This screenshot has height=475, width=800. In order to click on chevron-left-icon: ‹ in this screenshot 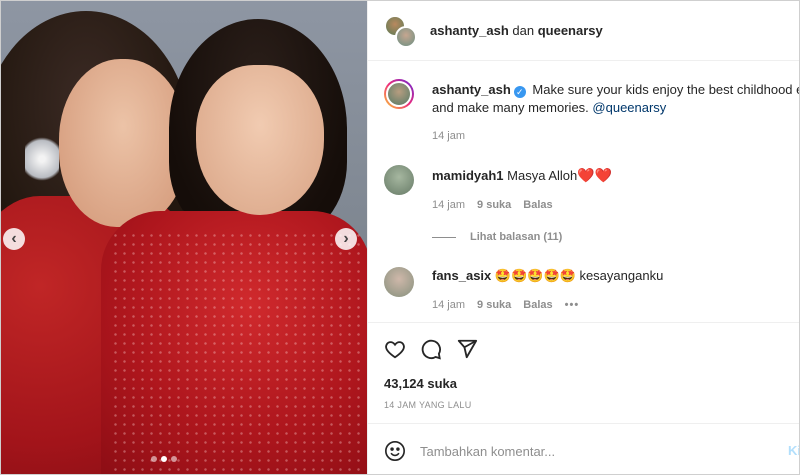, I will do `click(14, 238)`.